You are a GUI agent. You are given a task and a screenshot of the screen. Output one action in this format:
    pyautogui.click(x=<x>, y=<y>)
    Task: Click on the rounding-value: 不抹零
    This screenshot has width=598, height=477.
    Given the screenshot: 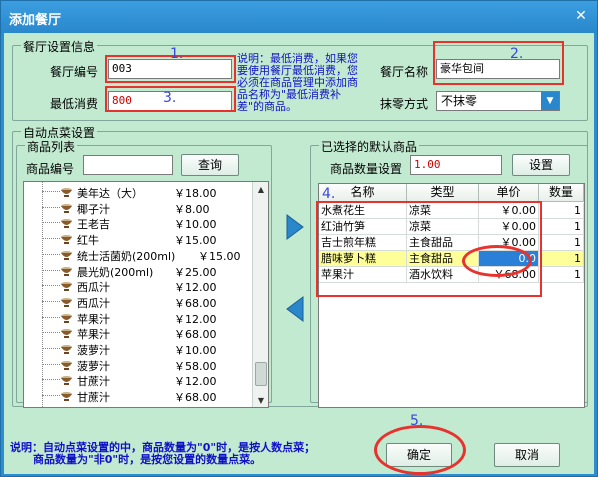 What is the action you would take?
    pyautogui.click(x=459, y=101)
    